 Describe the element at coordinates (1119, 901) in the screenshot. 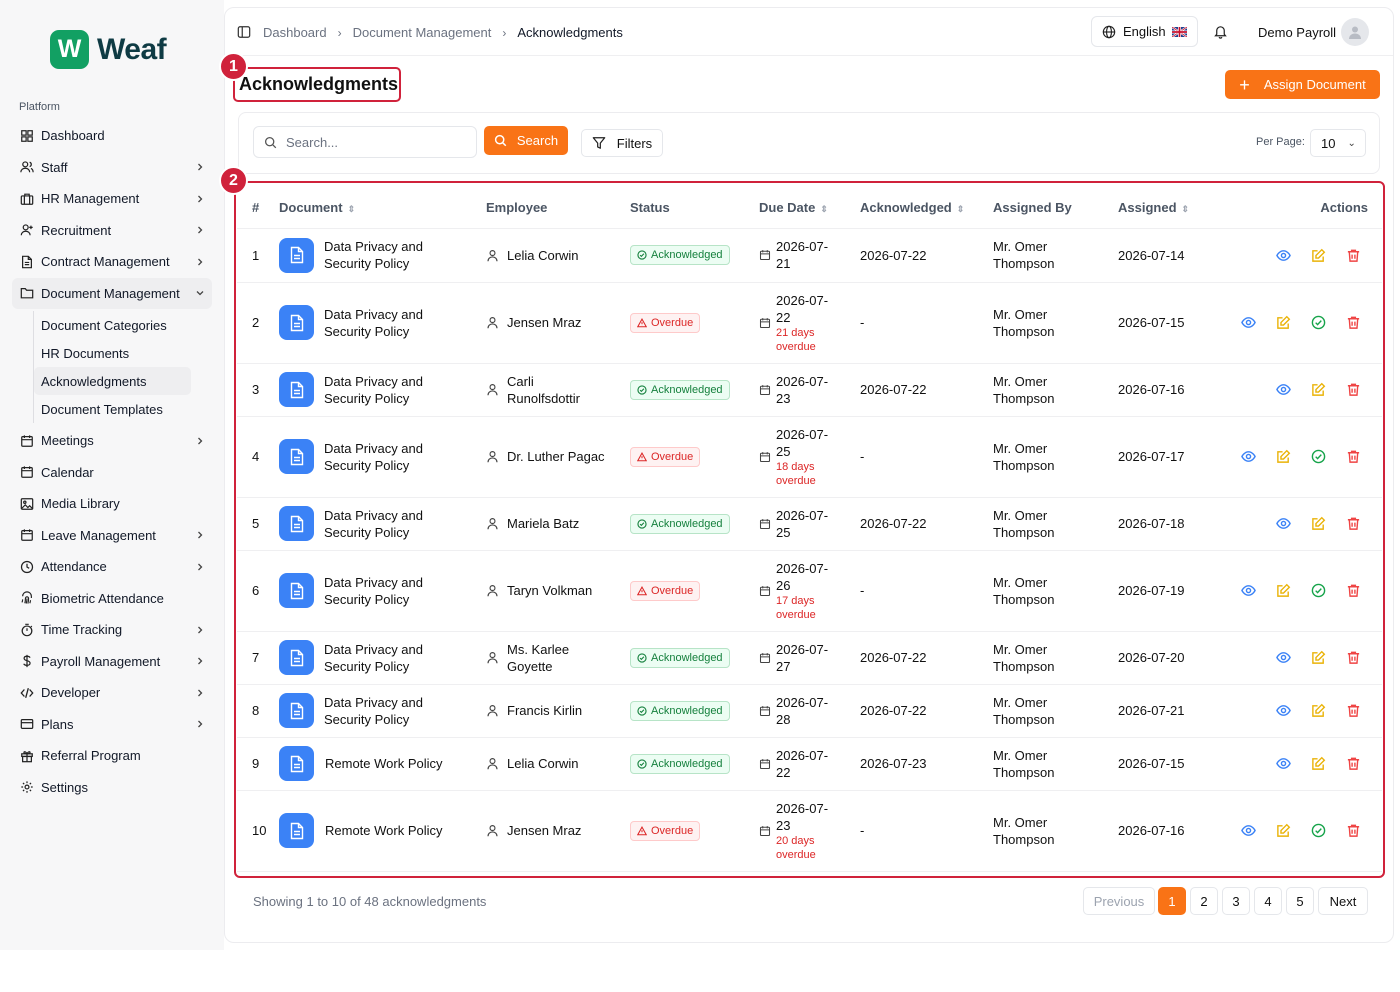

I see `previous-page-button: Previous` at that location.